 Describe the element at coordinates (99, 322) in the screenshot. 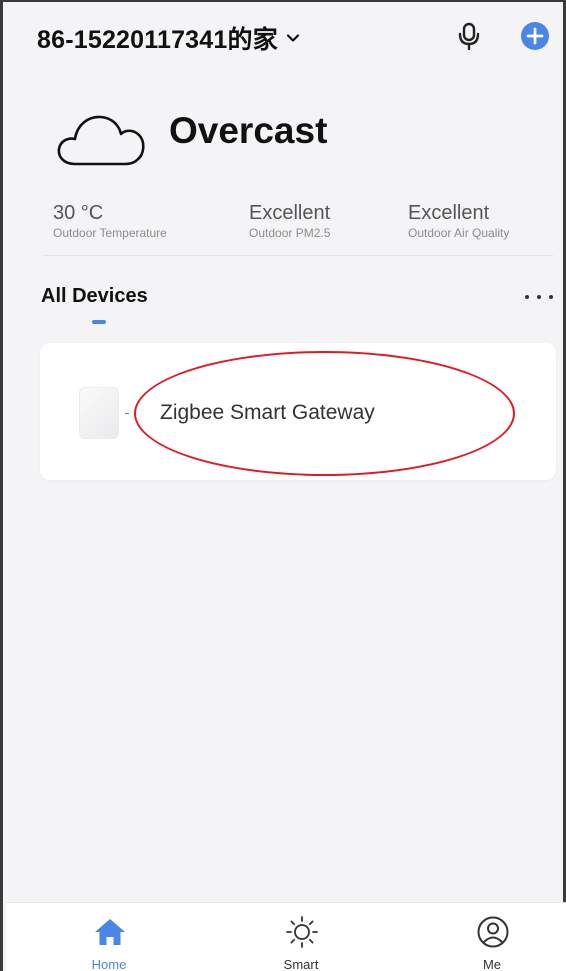

I see `active-tab-indicator` at that location.